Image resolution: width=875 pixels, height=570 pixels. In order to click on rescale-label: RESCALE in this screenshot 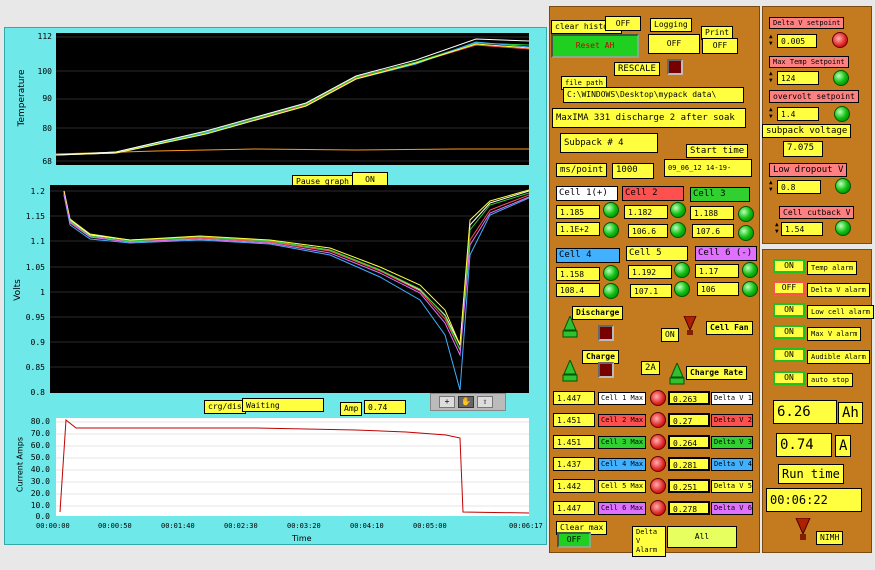, I will do `click(637, 69)`.